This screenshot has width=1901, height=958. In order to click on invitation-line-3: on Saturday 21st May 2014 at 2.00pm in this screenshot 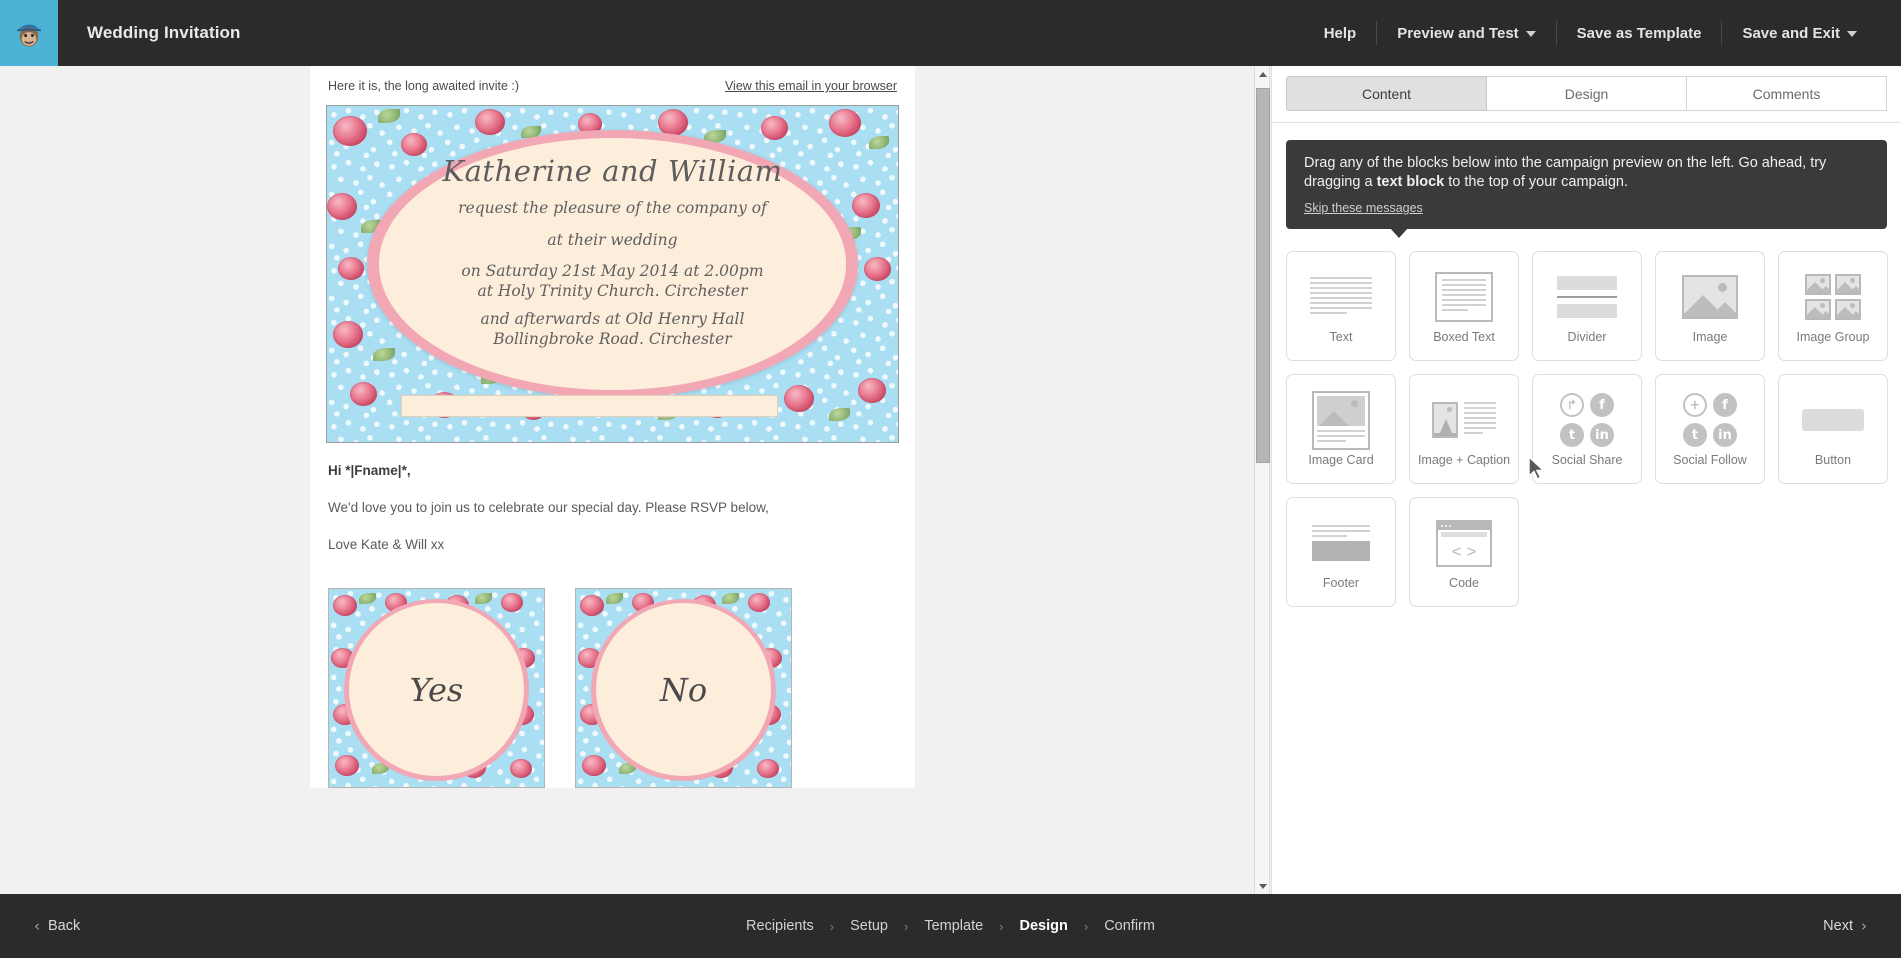, I will do `click(612, 271)`.